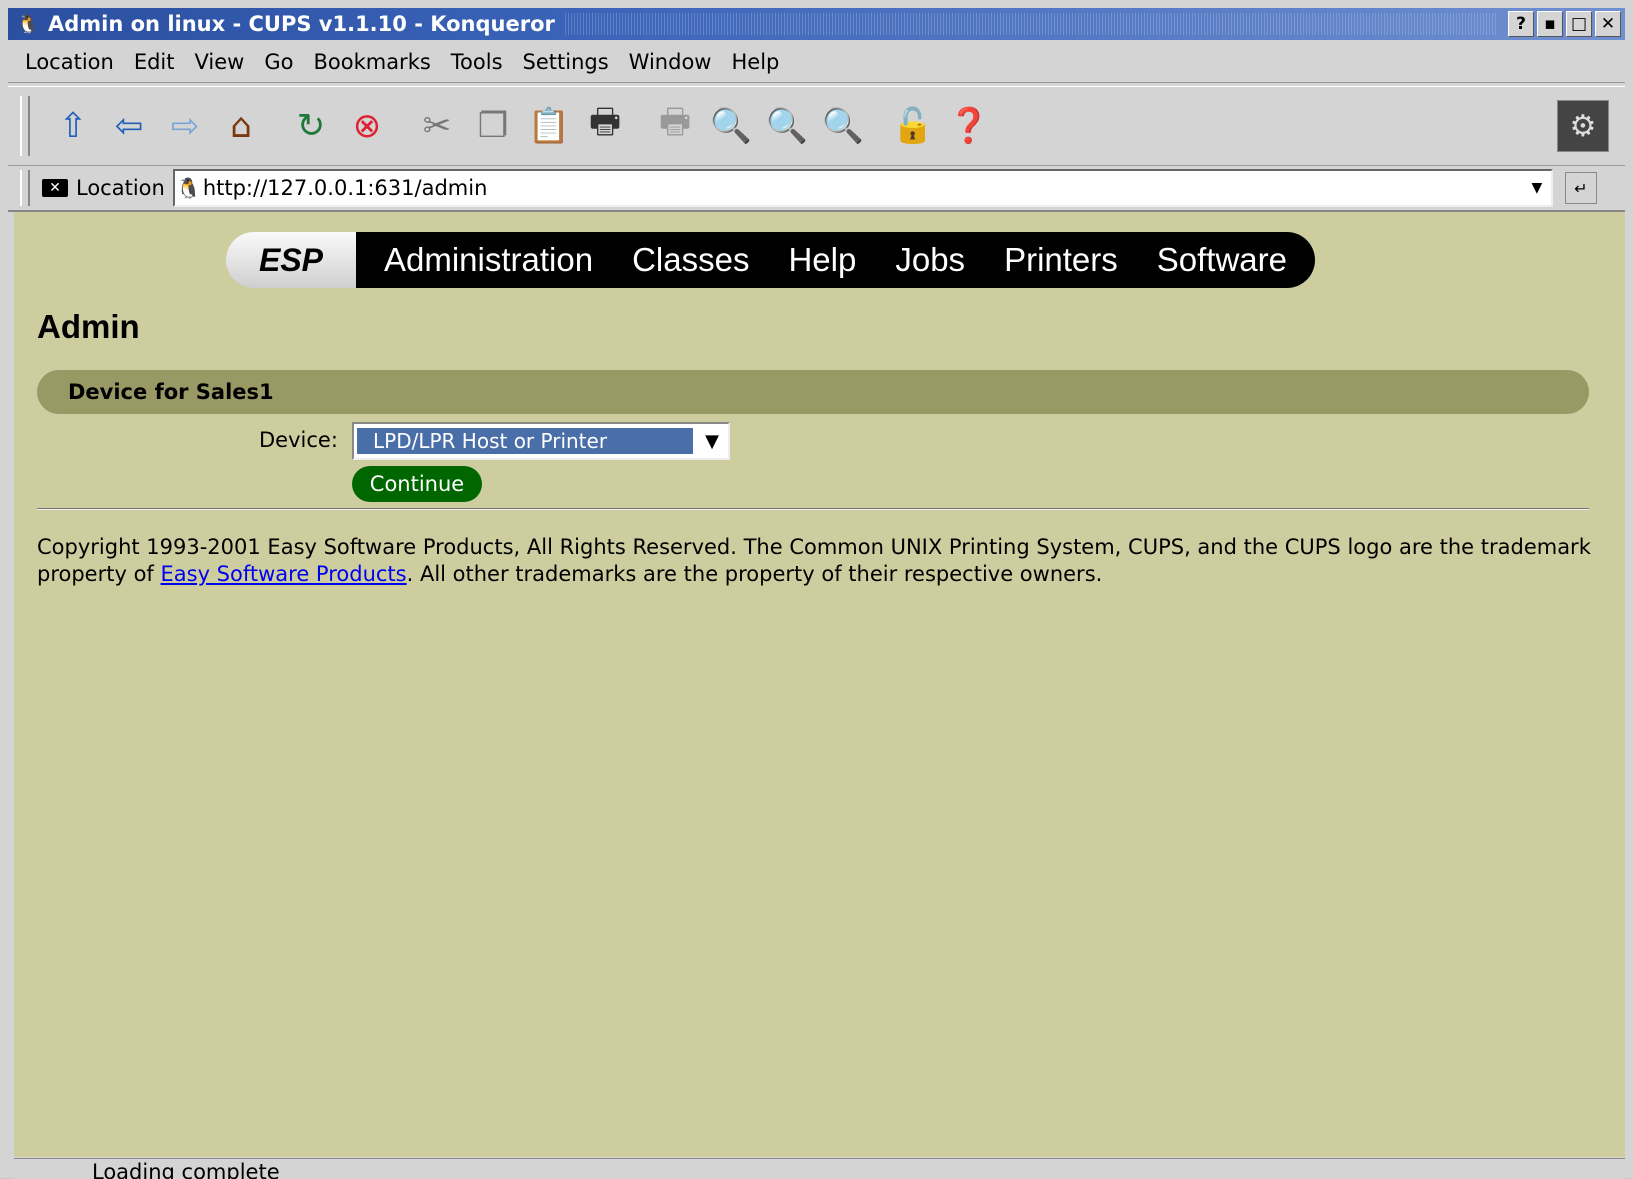 This screenshot has width=1633, height=1179. Describe the element at coordinates (675, 125) in the screenshot. I see `print-frame-icon: 🖶` at that location.